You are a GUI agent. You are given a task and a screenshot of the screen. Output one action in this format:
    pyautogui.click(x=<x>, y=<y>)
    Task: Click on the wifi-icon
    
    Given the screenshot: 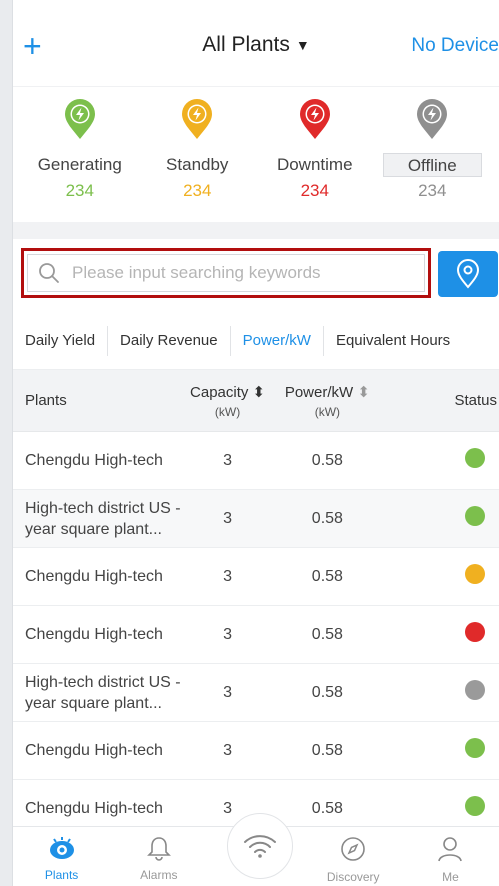 What is the action you would take?
    pyautogui.click(x=260, y=846)
    